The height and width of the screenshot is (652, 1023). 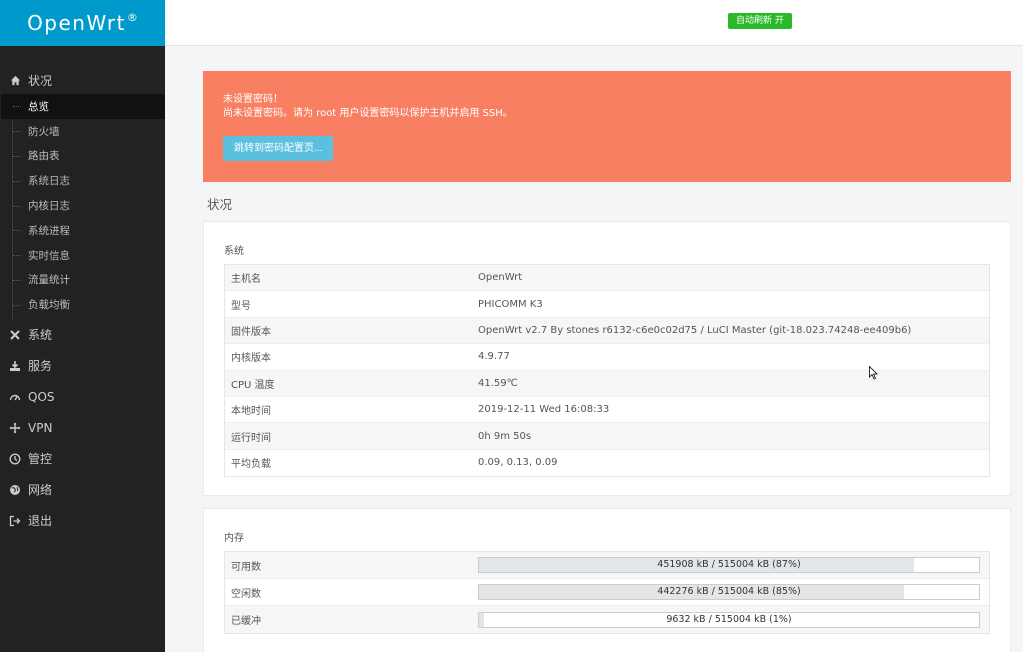 I want to click on nav-vpn-label: VPN, so click(x=40, y=427).